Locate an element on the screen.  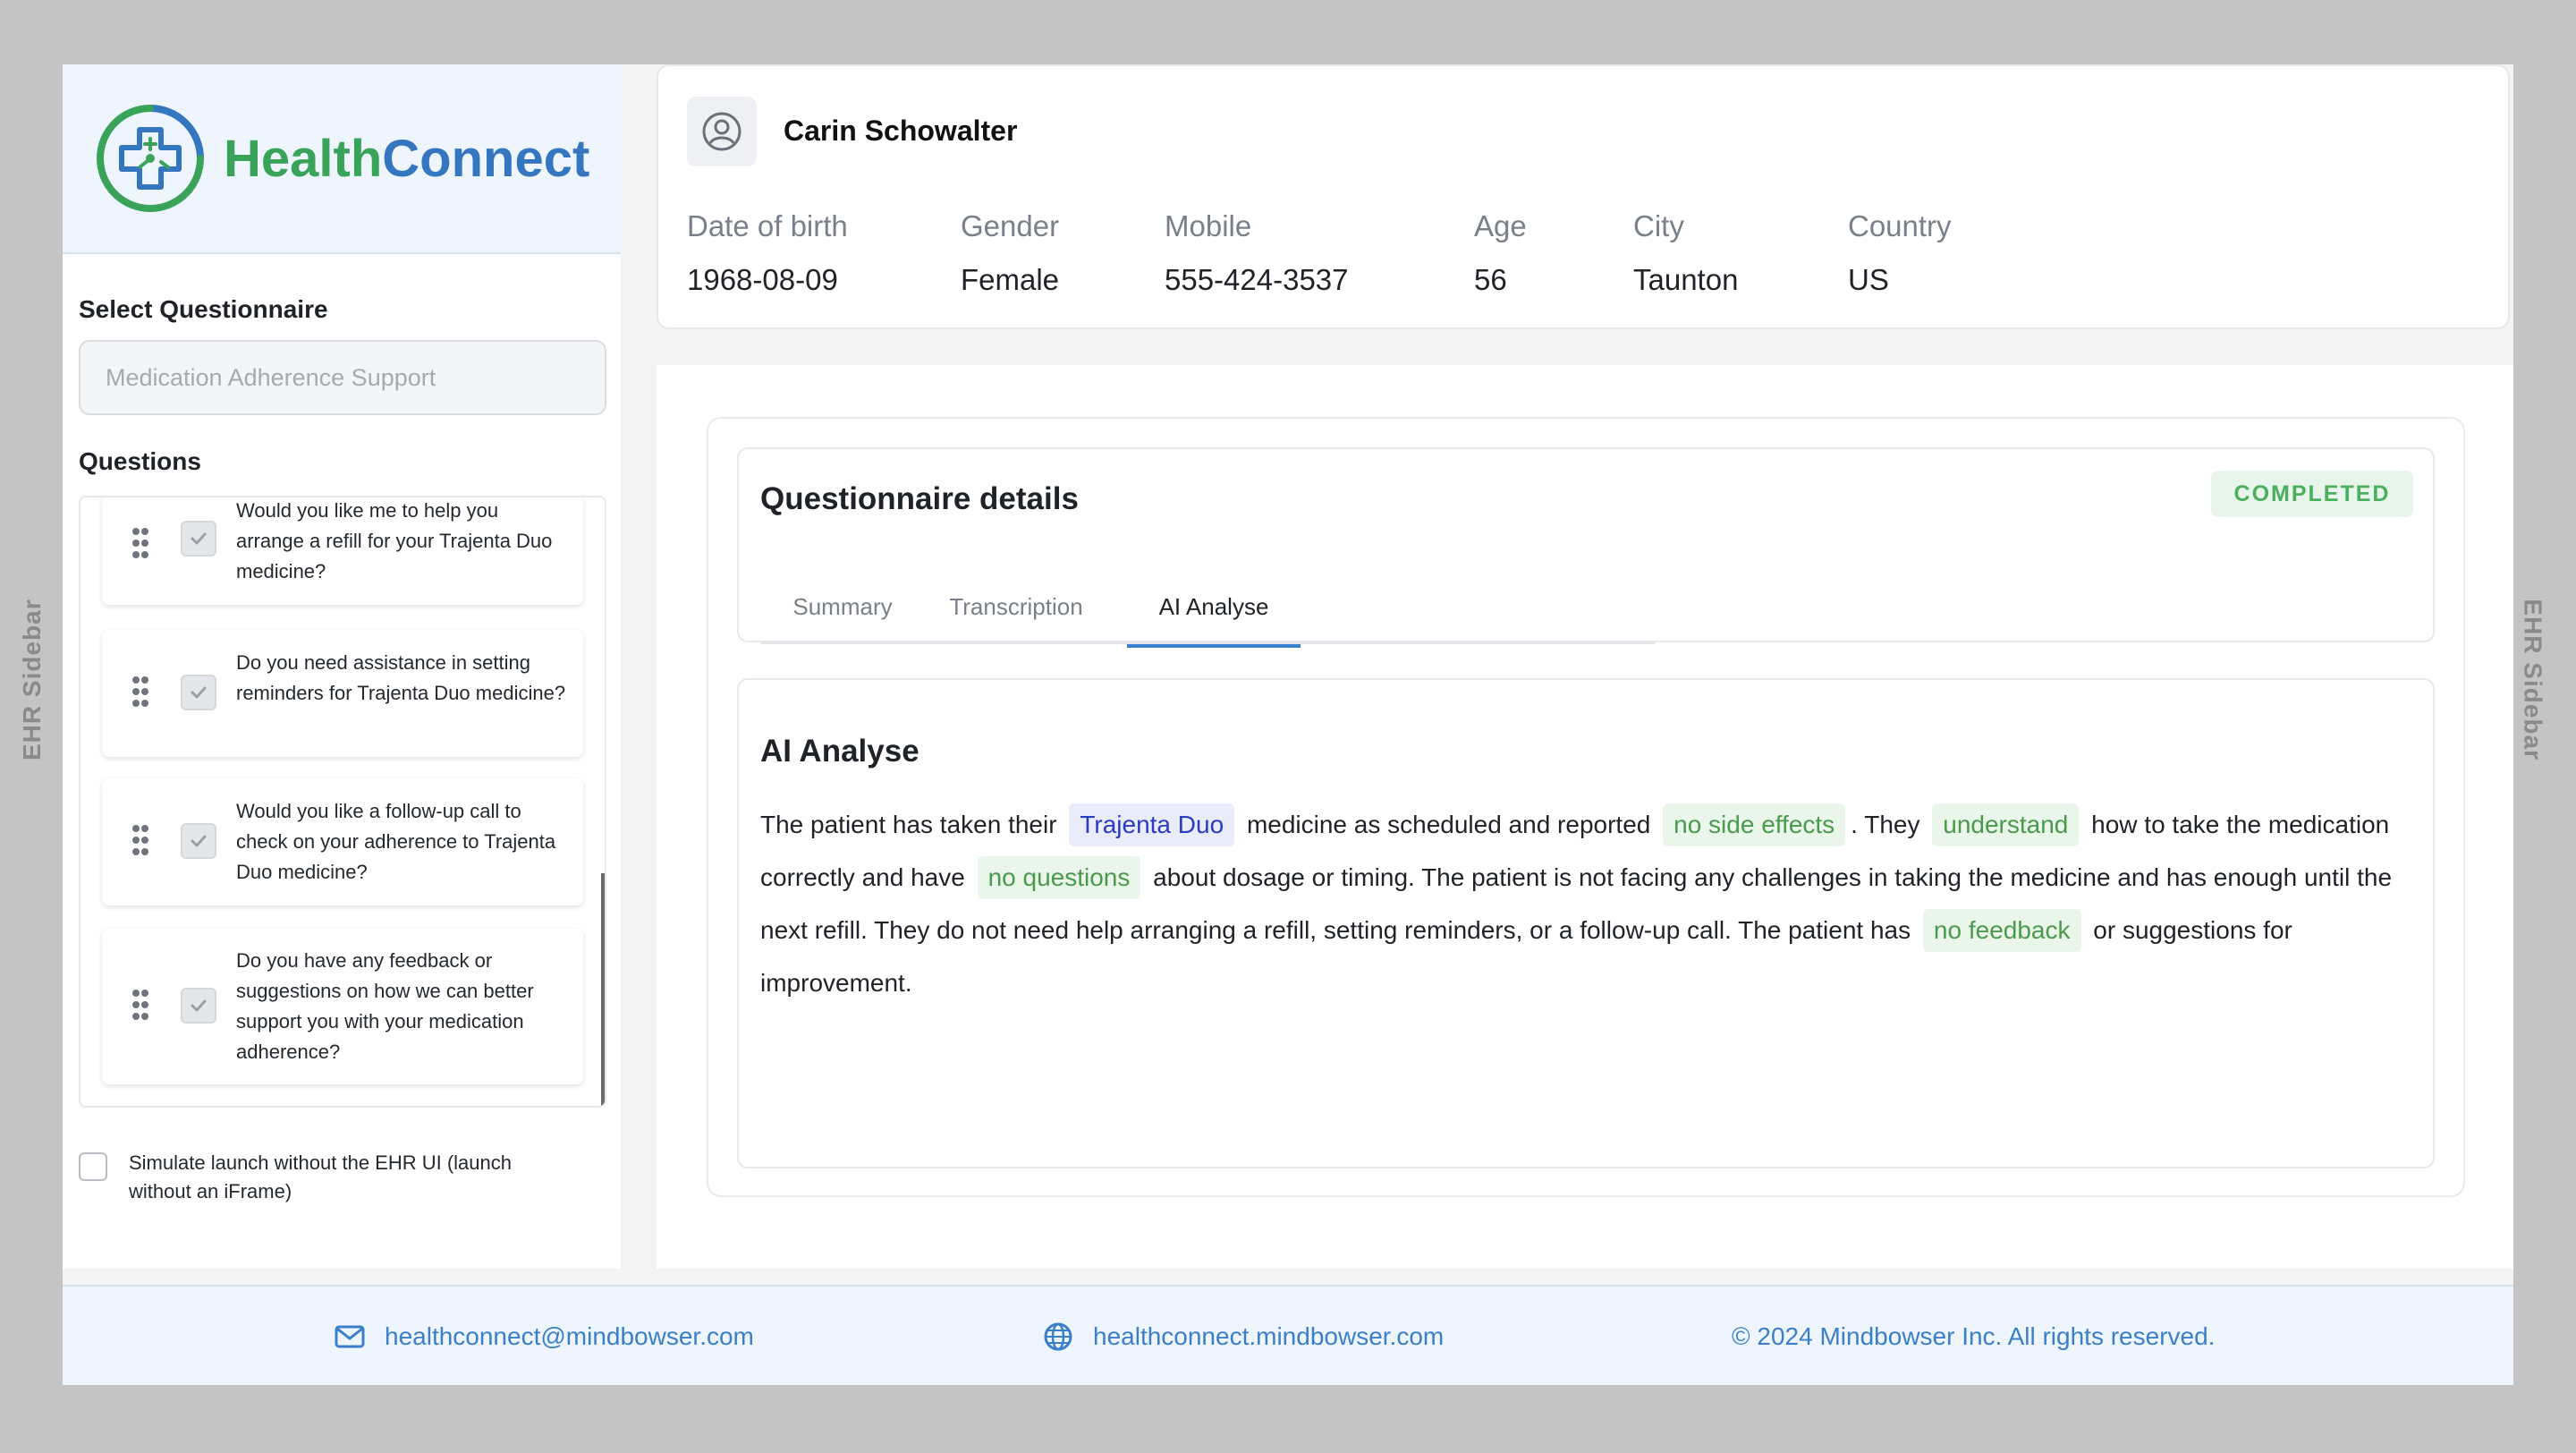
brand-name-health: Health is located at coordinates (303, 158).